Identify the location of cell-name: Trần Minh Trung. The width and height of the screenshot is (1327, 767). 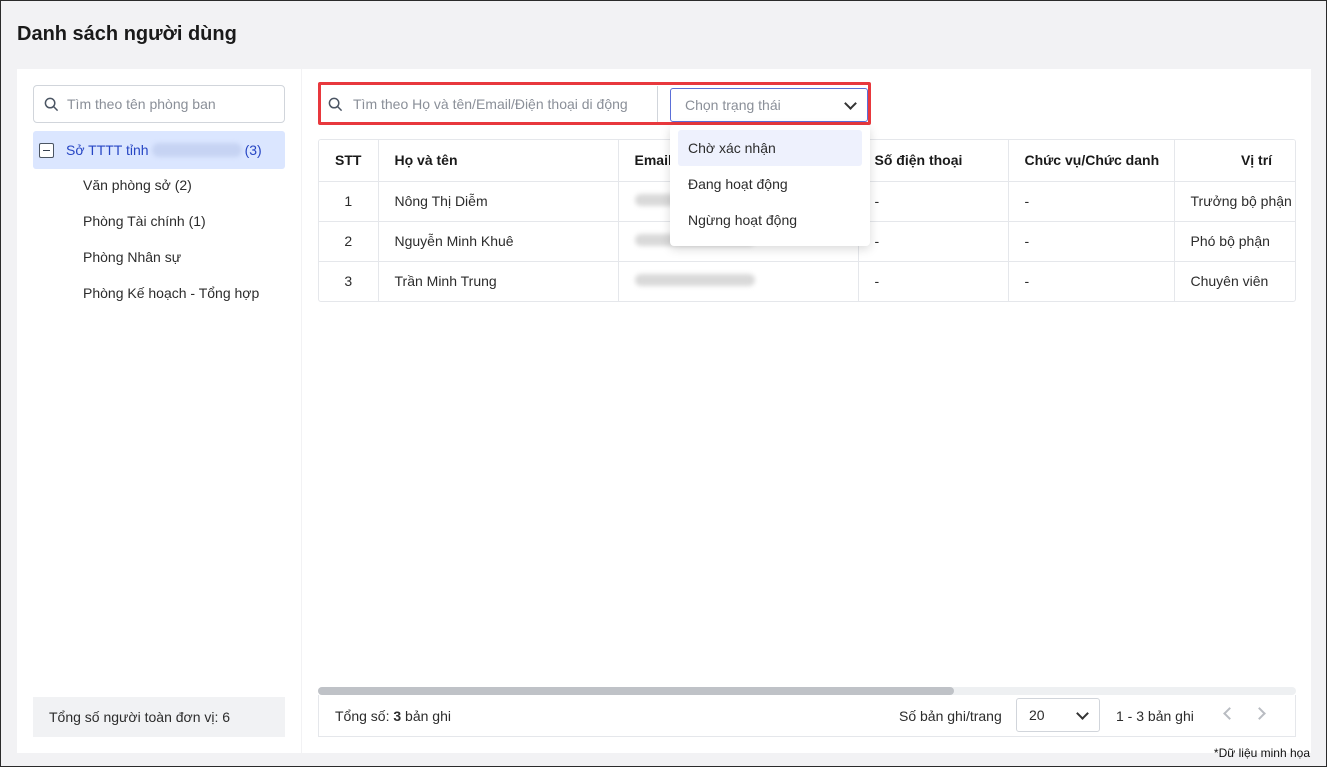
(498, 281).